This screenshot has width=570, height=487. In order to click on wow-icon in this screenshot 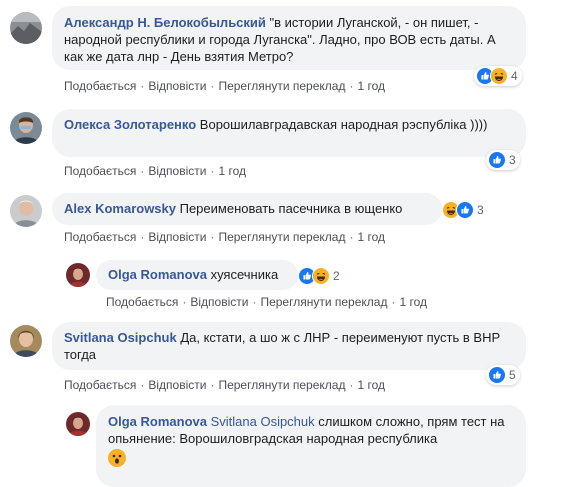, I will do `click(117, 458)`.